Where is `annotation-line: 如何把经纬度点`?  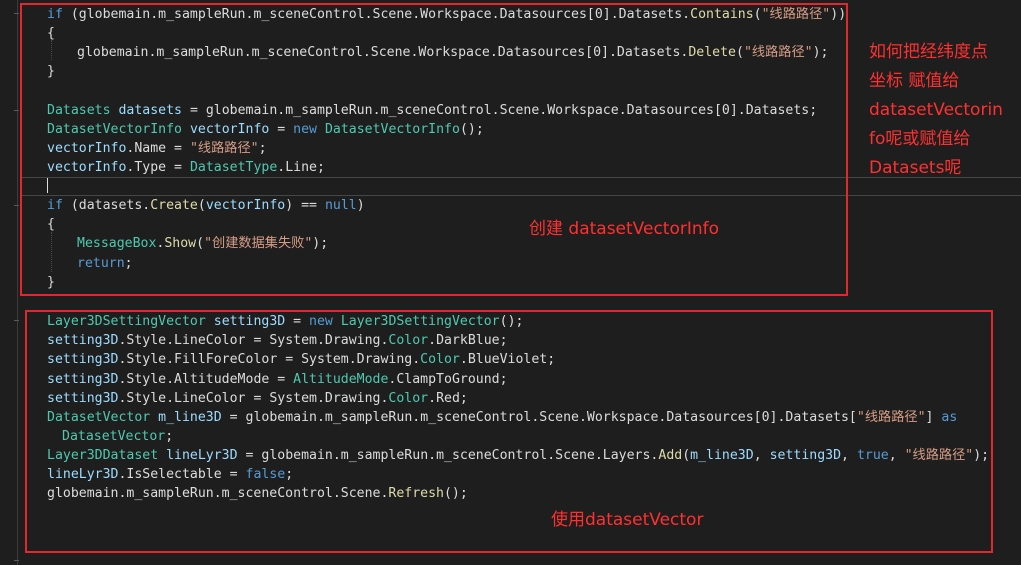
annotation-line: 如何把经纬度点 is located at coordinates (928, 52).